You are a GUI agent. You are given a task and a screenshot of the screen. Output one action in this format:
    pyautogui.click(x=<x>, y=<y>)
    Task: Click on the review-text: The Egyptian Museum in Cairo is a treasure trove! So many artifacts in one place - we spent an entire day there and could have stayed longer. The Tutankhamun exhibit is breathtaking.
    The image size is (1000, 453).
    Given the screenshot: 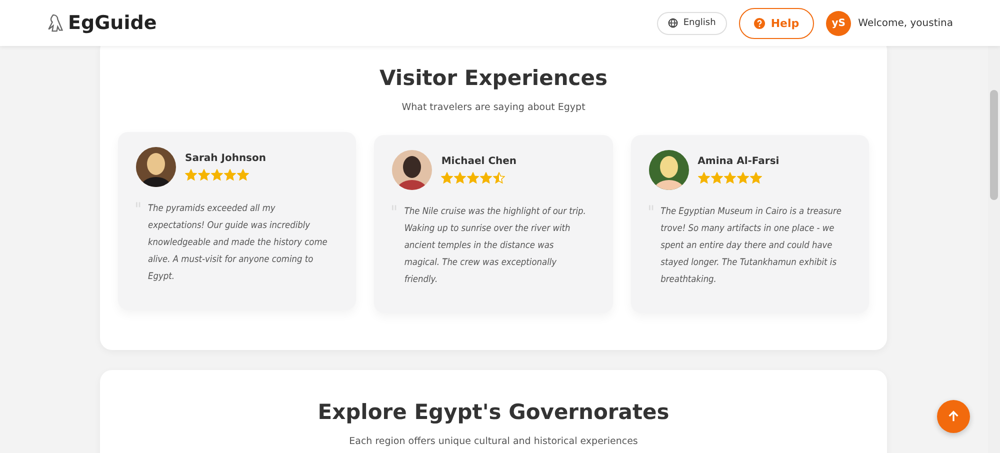 What is the action you would take?
    pyautogui.click(x=751, y=246)
    